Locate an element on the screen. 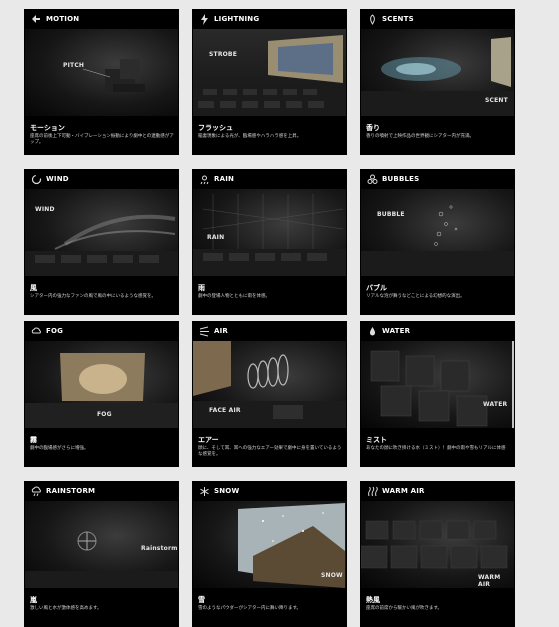  lightning-icon is located at coordinates (204, 19).